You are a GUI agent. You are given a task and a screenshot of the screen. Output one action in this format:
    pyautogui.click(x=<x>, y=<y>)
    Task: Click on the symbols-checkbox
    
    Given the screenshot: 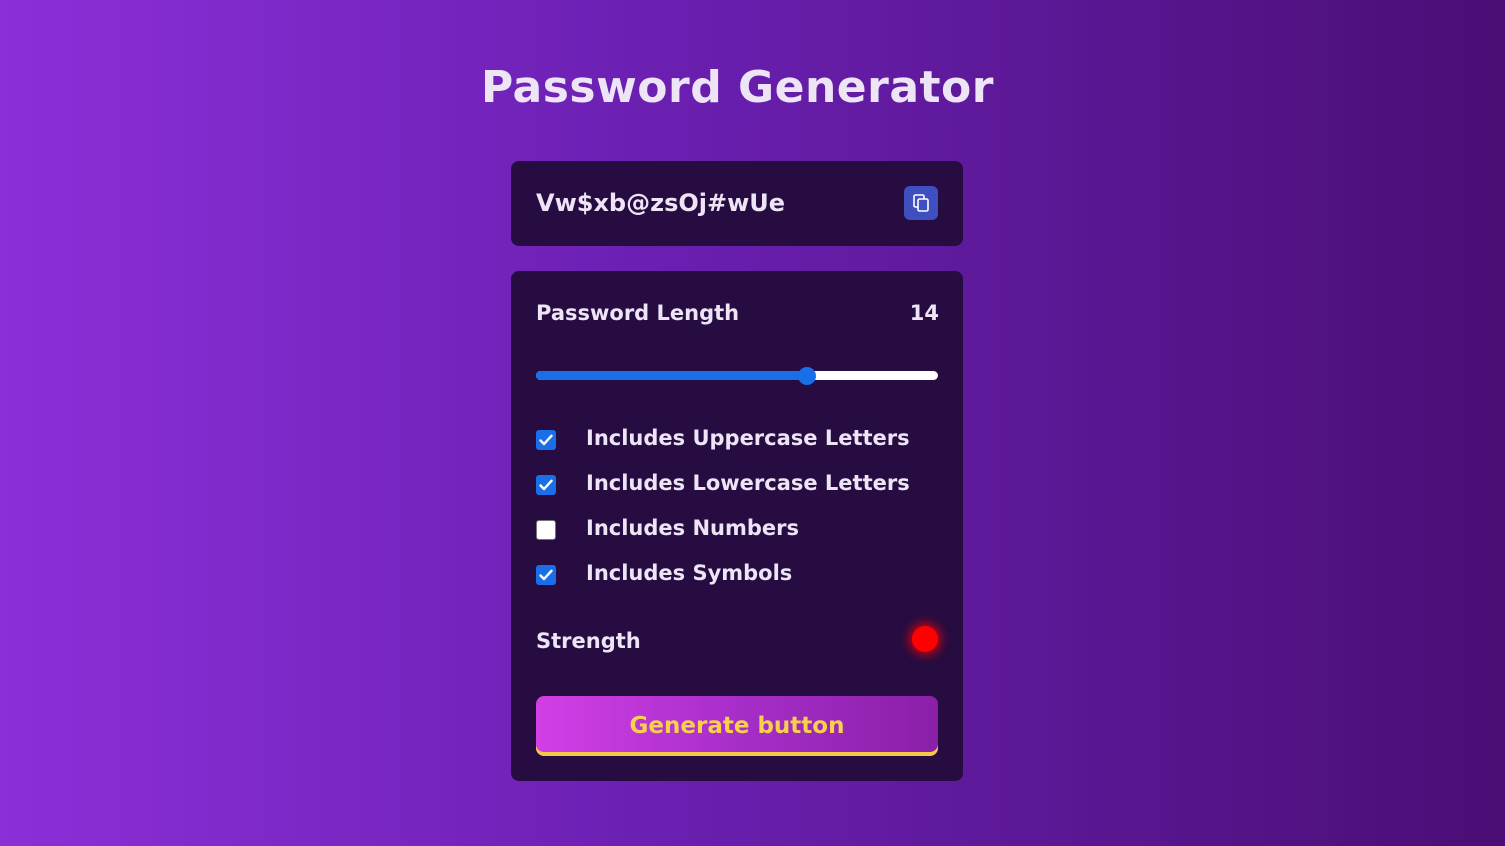 What is the action you would take?
    pyautogui.click(x=546, y=575)
    